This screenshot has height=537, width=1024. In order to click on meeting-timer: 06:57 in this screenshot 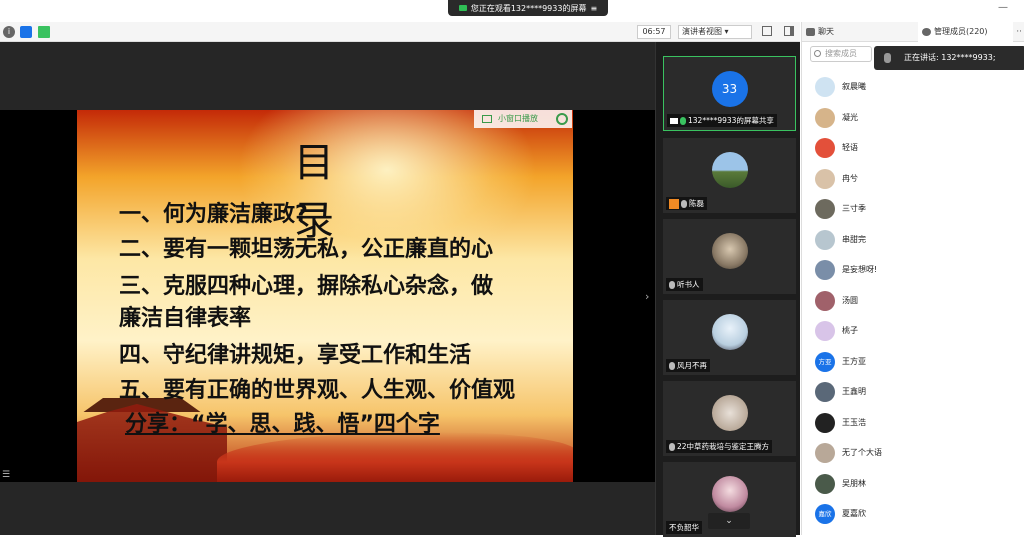, I will do `click(654, 32)`.